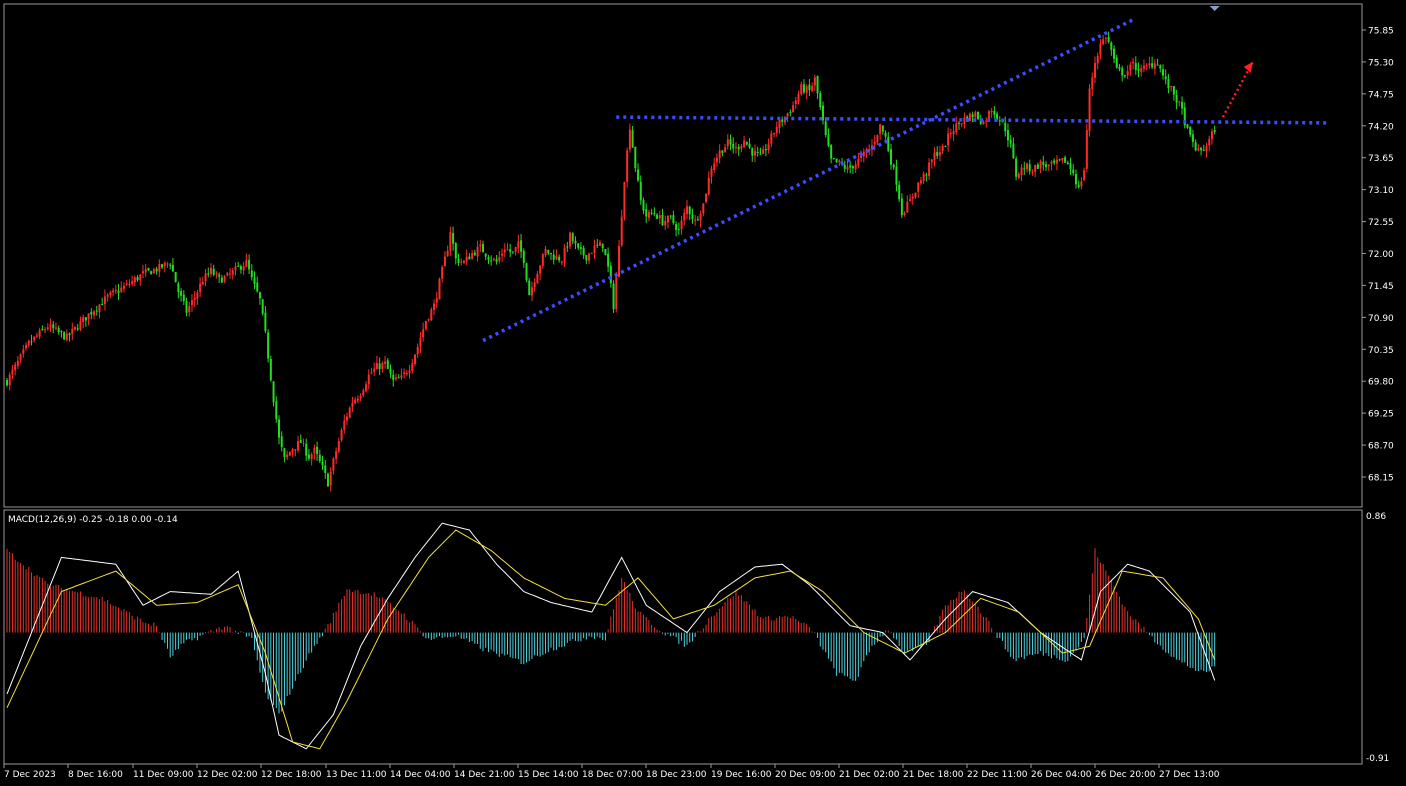 The image size is (1406, 786). What do you see at coordinates (1381, 351) in the screenshot?
I see `price-tick-label: 70.35` at bounding box center [1381, 351].